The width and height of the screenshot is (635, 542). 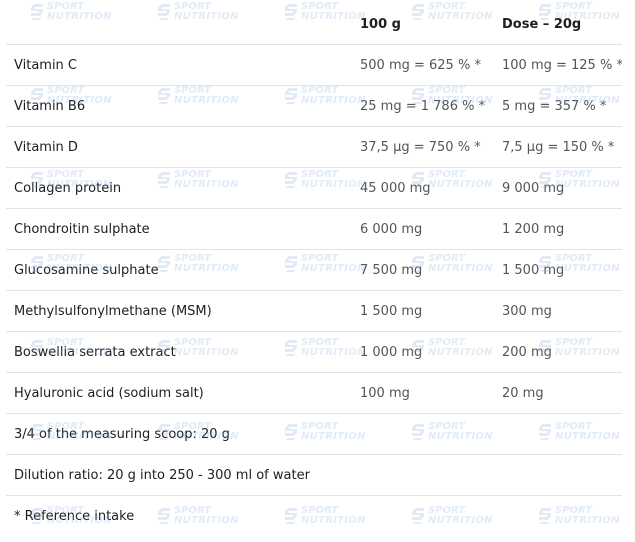 What do you see at coordinates (179, 229) in the screenshot?
I see `ingredient-name: Chondroitin sulphate` at bounding box center [179, 229].